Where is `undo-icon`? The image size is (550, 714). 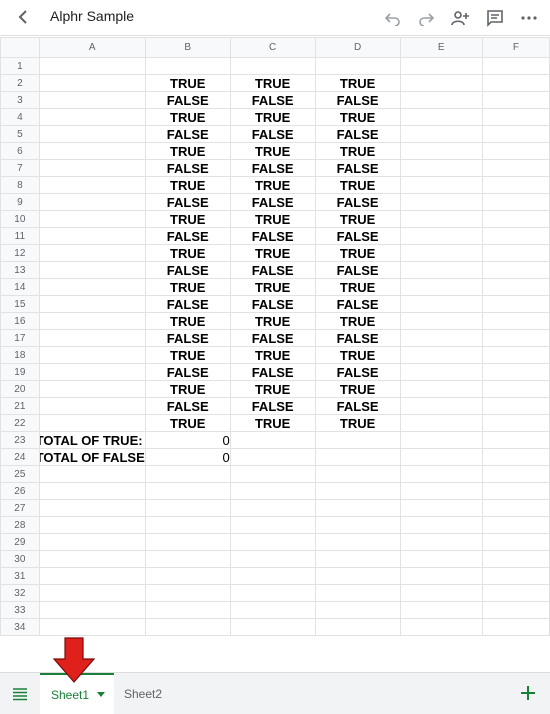 undo-icon is located at coordinates (393, 18).